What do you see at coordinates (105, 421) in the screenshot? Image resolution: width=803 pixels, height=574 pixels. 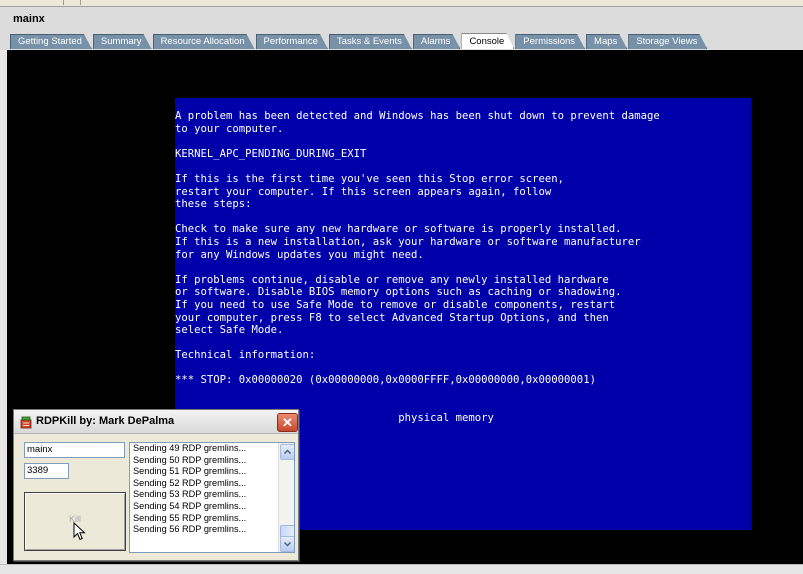 I see `rdpkill-title: RDPKill by: Mark DePalma` at bounding box center [105, 421].